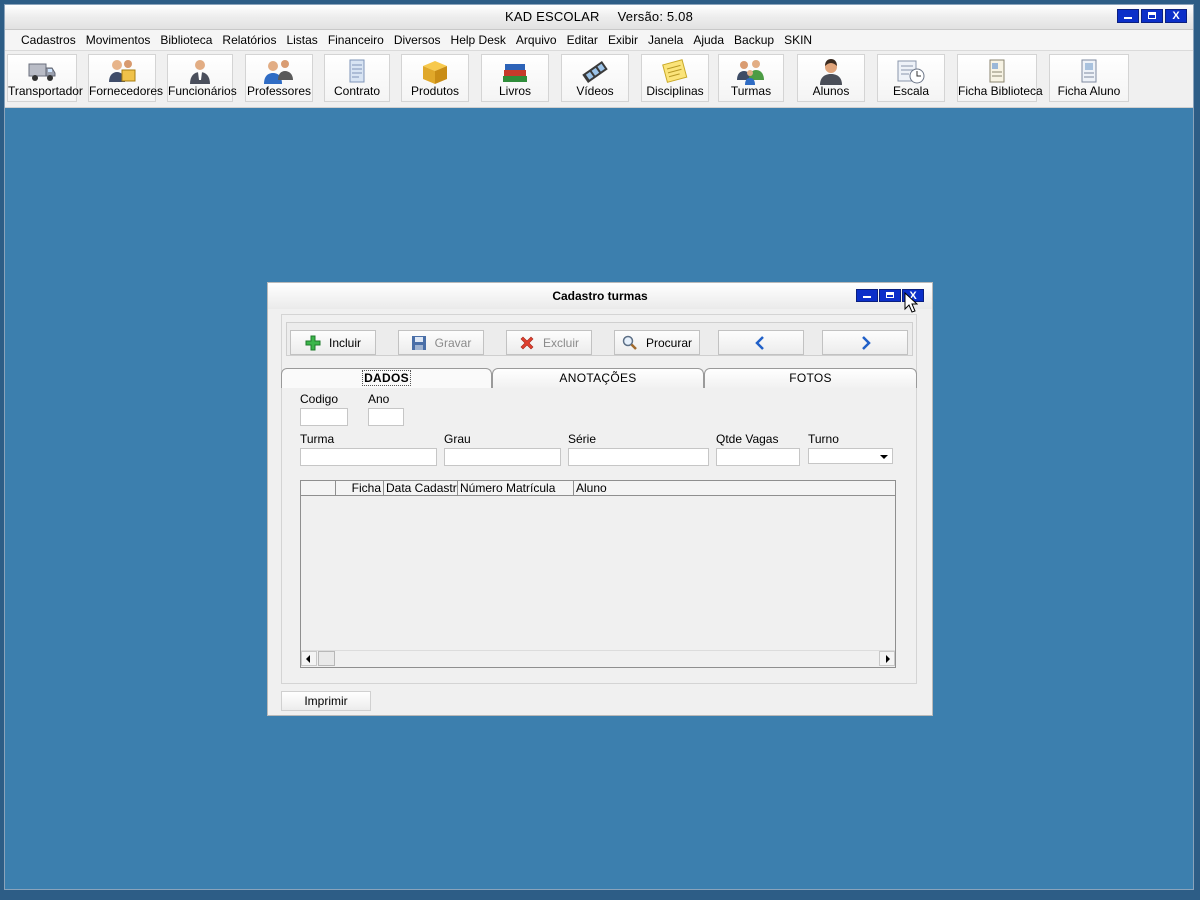 The image size is (1200, 900). Describe the element at coordinates (301, 40) in the screenshot. I see `menu-listas: Listas` at that location.